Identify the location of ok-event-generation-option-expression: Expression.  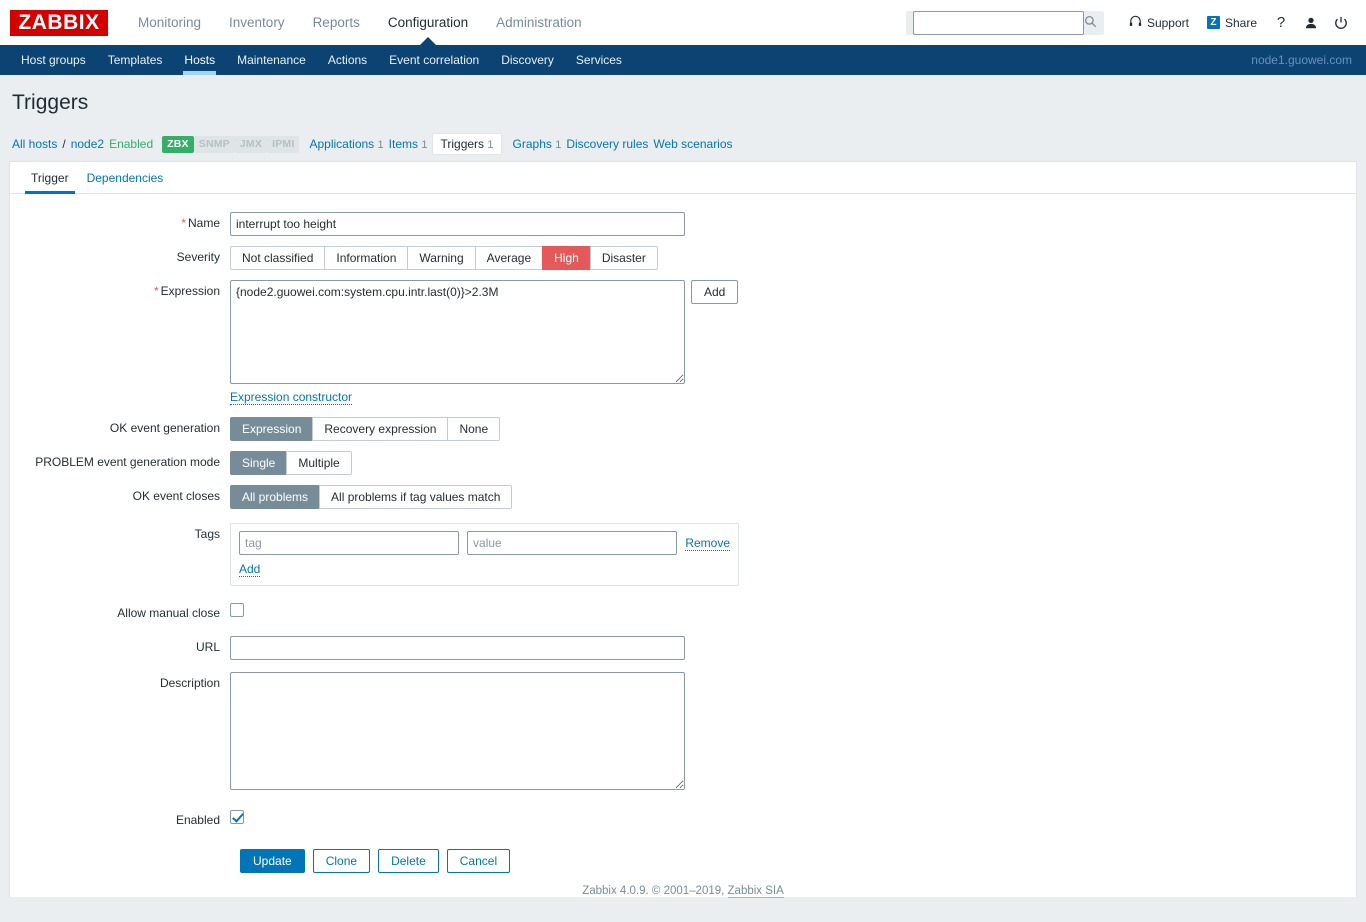
(271, 429).